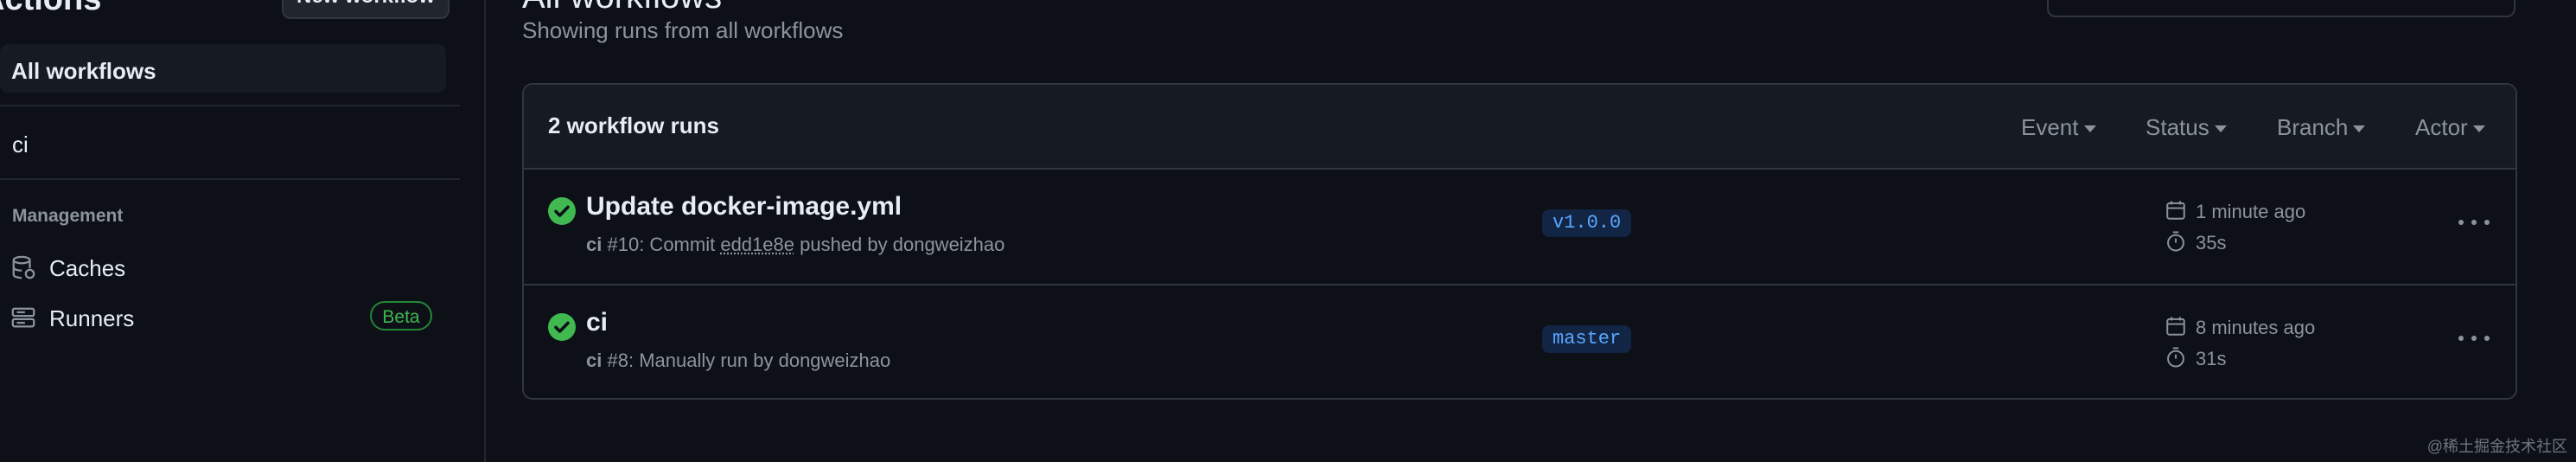  Describe the element at coordinates (757, 244) in the screenshot. I see `commit-sha-link: edd1e8e` at that location.